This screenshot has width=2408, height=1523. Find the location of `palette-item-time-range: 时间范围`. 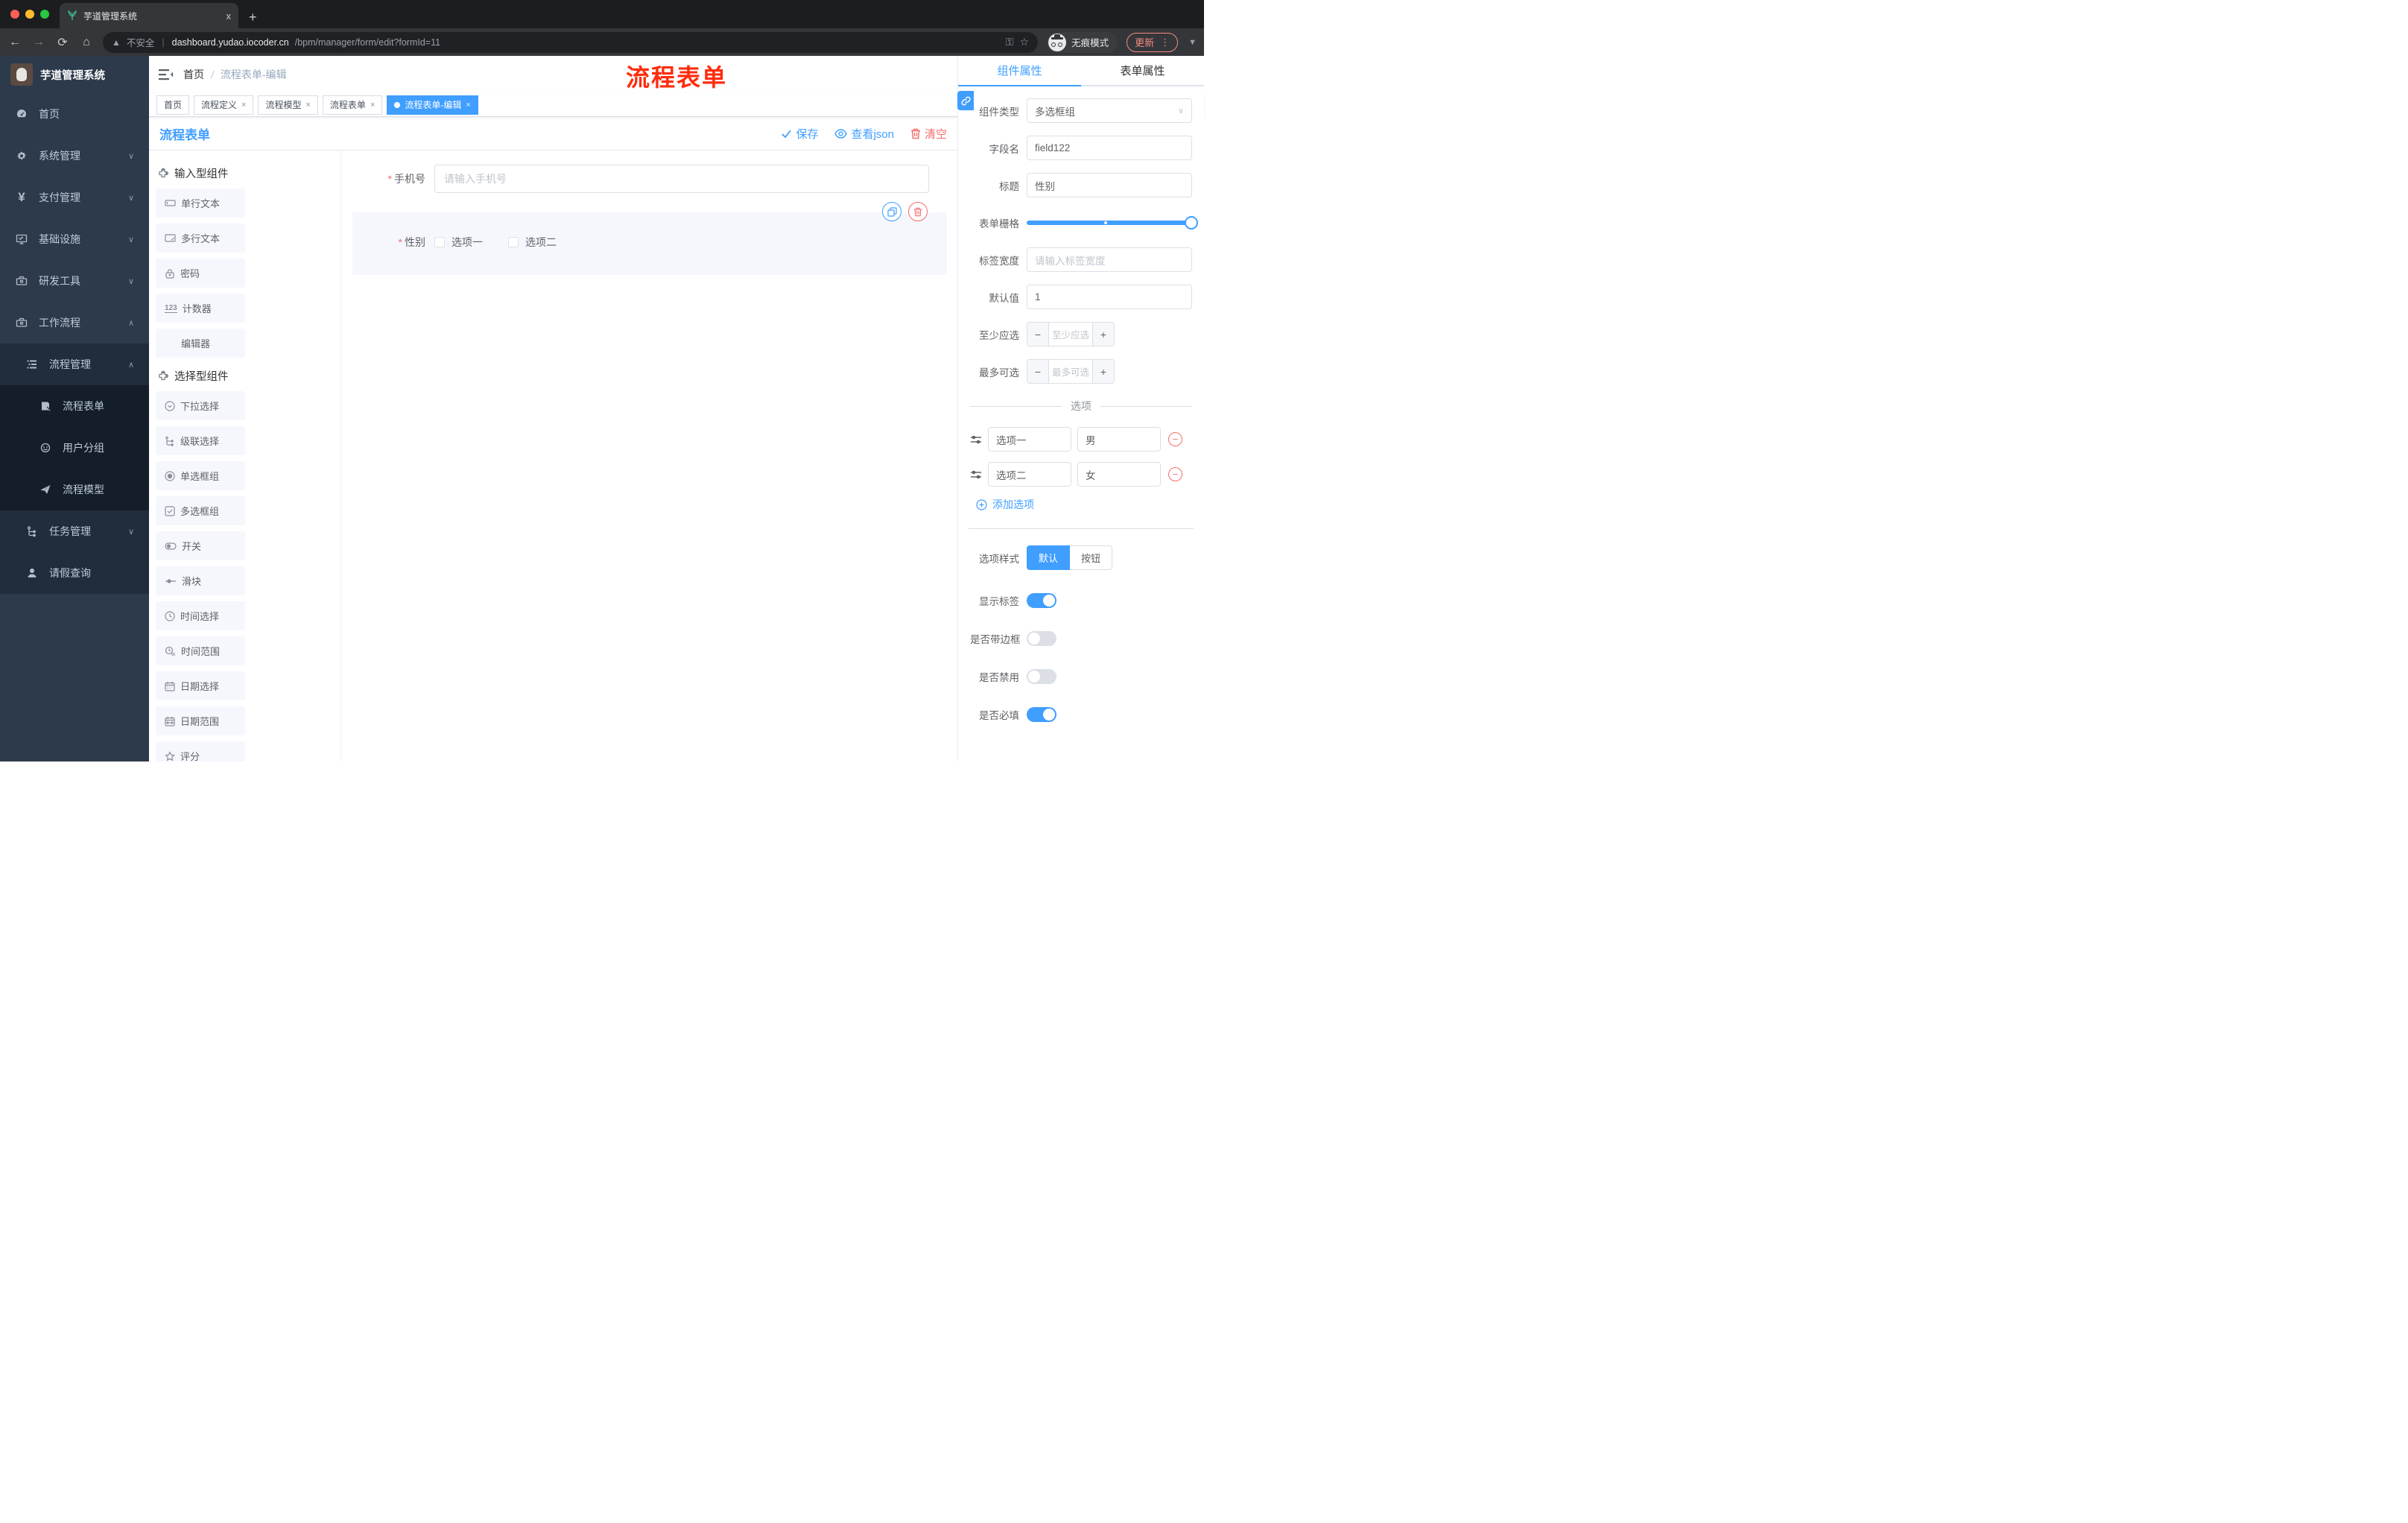

palette-item-time-range: 时间范围 is located at coordinates (200, 651).